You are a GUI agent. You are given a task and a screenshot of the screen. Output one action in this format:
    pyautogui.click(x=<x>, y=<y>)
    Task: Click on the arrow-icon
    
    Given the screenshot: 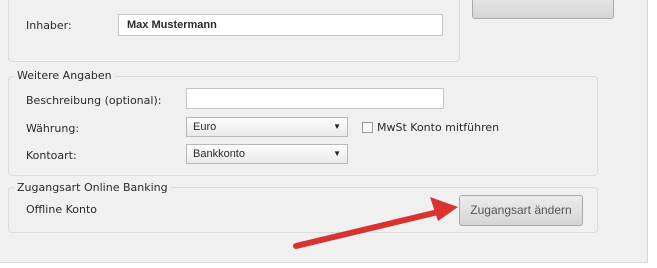 What is the action you would take?
    pyautogui.click(x=375, y=223)
    